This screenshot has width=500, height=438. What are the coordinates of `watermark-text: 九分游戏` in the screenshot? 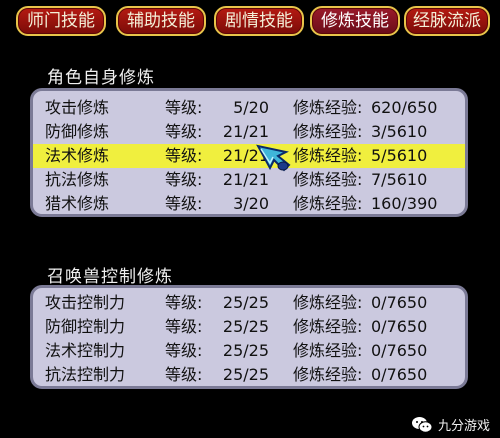 It's located at (463, 426).